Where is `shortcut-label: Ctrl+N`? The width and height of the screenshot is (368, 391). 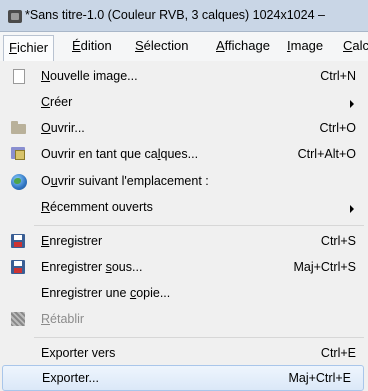
shortcut-label: Ctrl+N is located at coordinates (338, 76).